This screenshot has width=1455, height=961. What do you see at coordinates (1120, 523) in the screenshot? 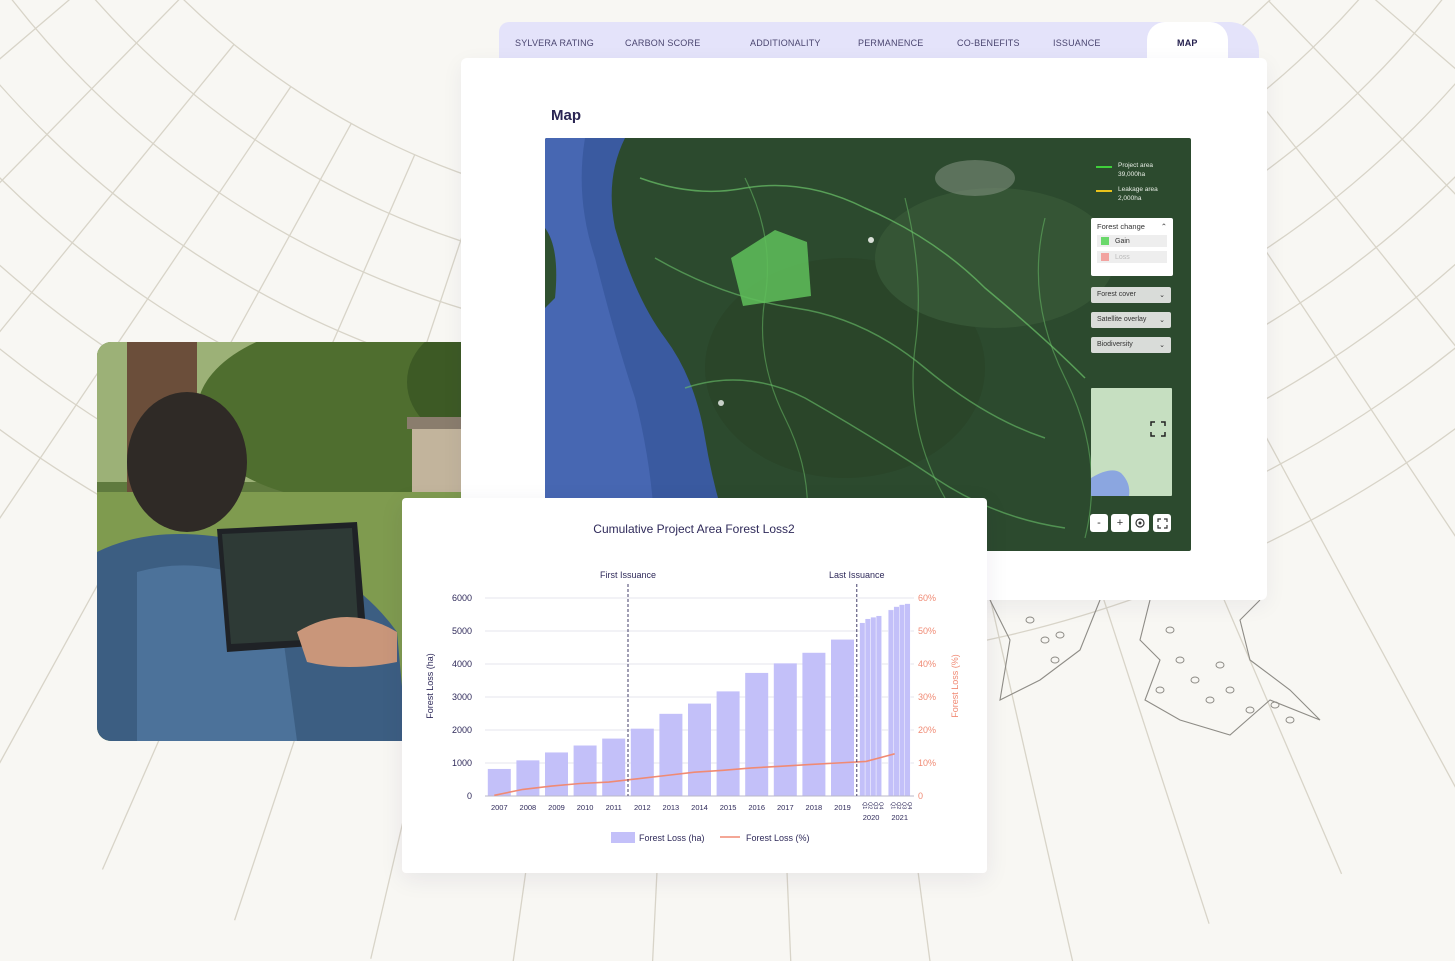
I see `zoom-in-button: +` at bounding box center [1120, 523].